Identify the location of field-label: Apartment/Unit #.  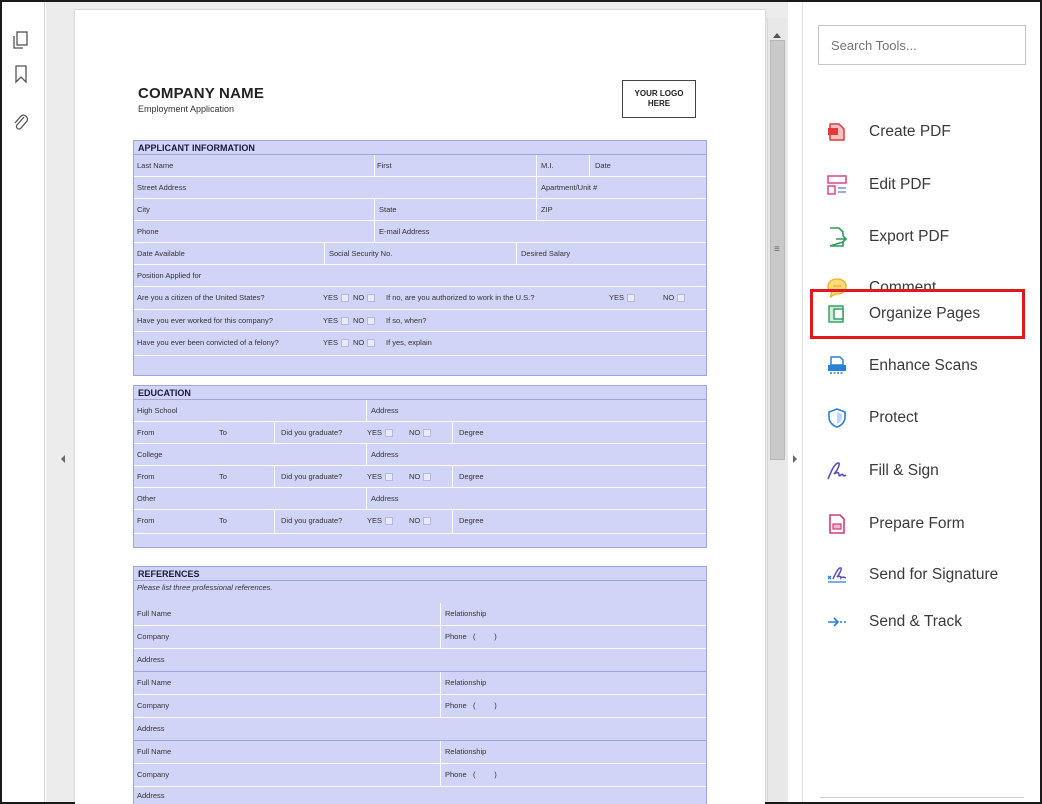
(567, 187).